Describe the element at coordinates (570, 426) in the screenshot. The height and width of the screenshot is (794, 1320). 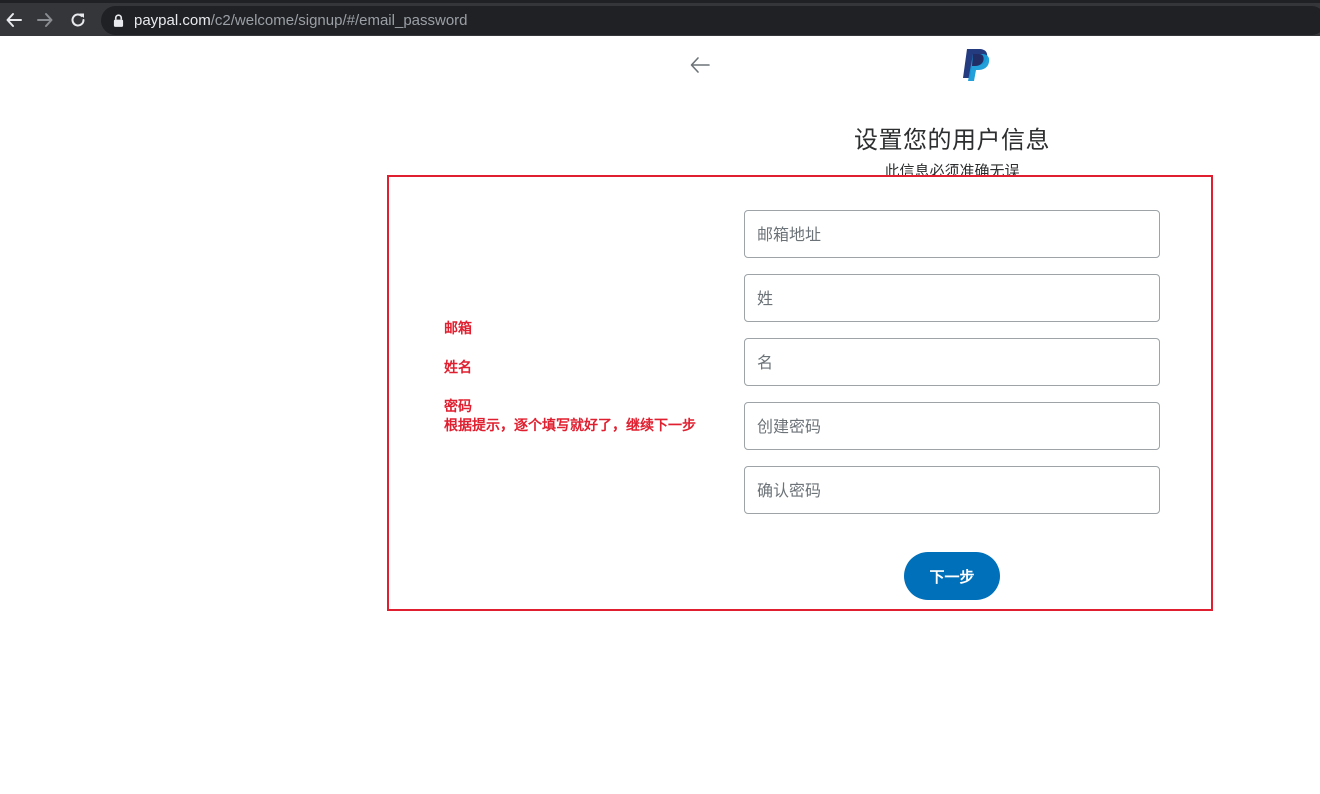
I see `annotation-instruction: 根据提示，逐个填写就好了，继续下一步` at that location.